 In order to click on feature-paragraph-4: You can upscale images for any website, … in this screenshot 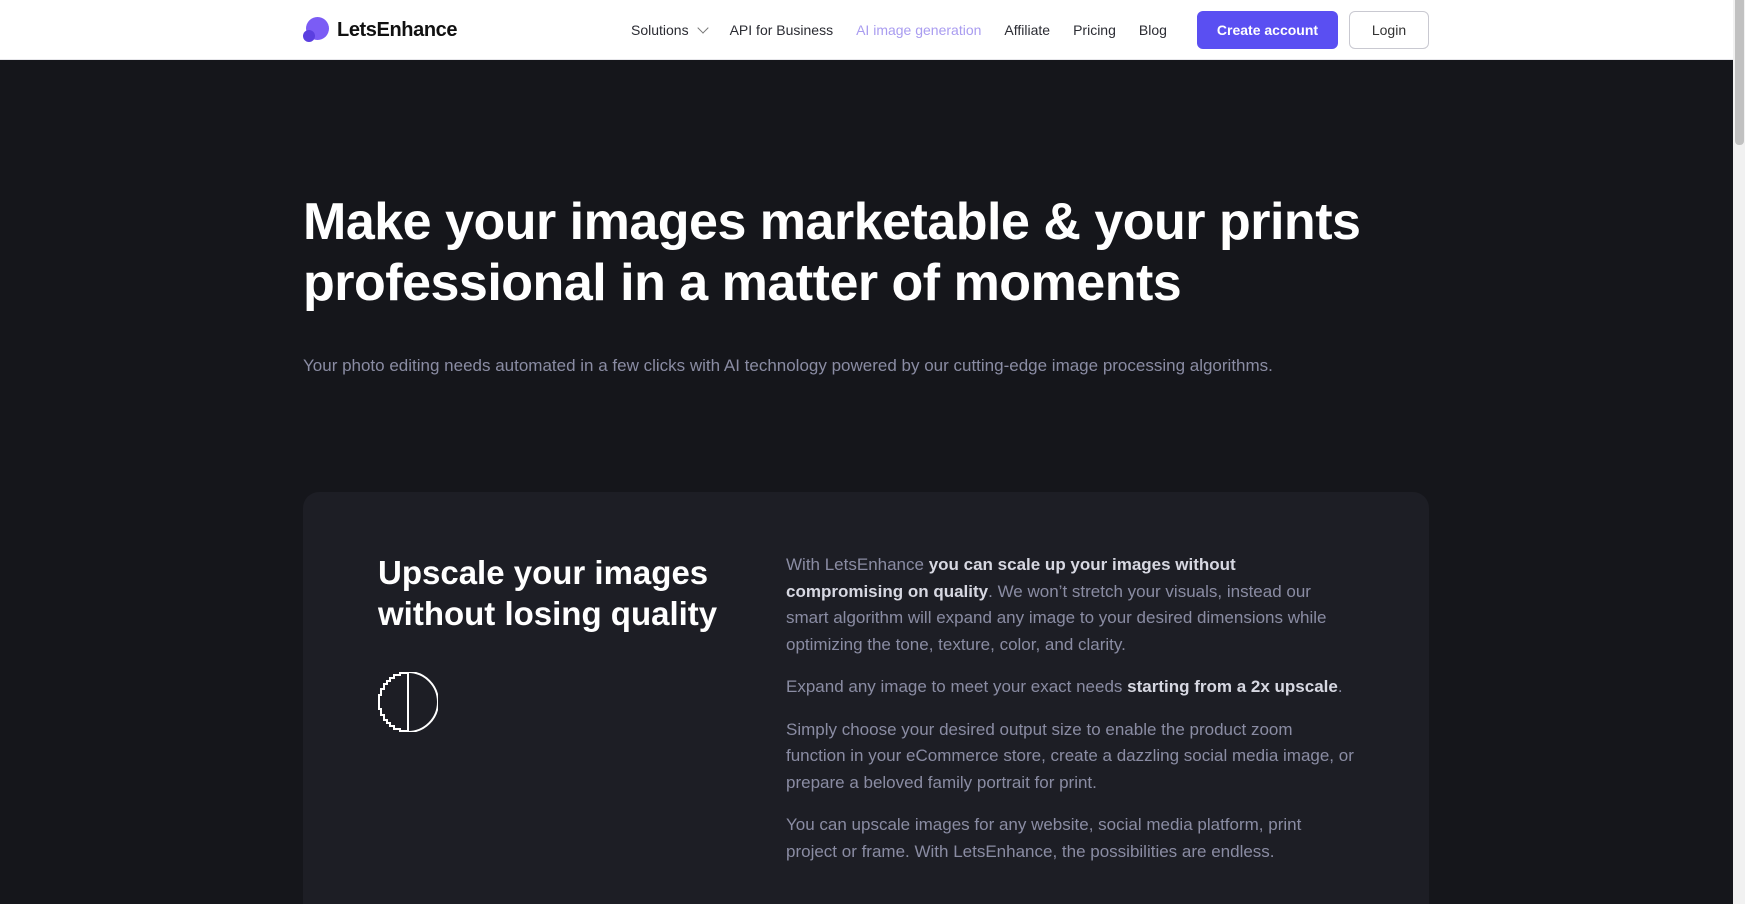, I will do `click(1044, 838)`.